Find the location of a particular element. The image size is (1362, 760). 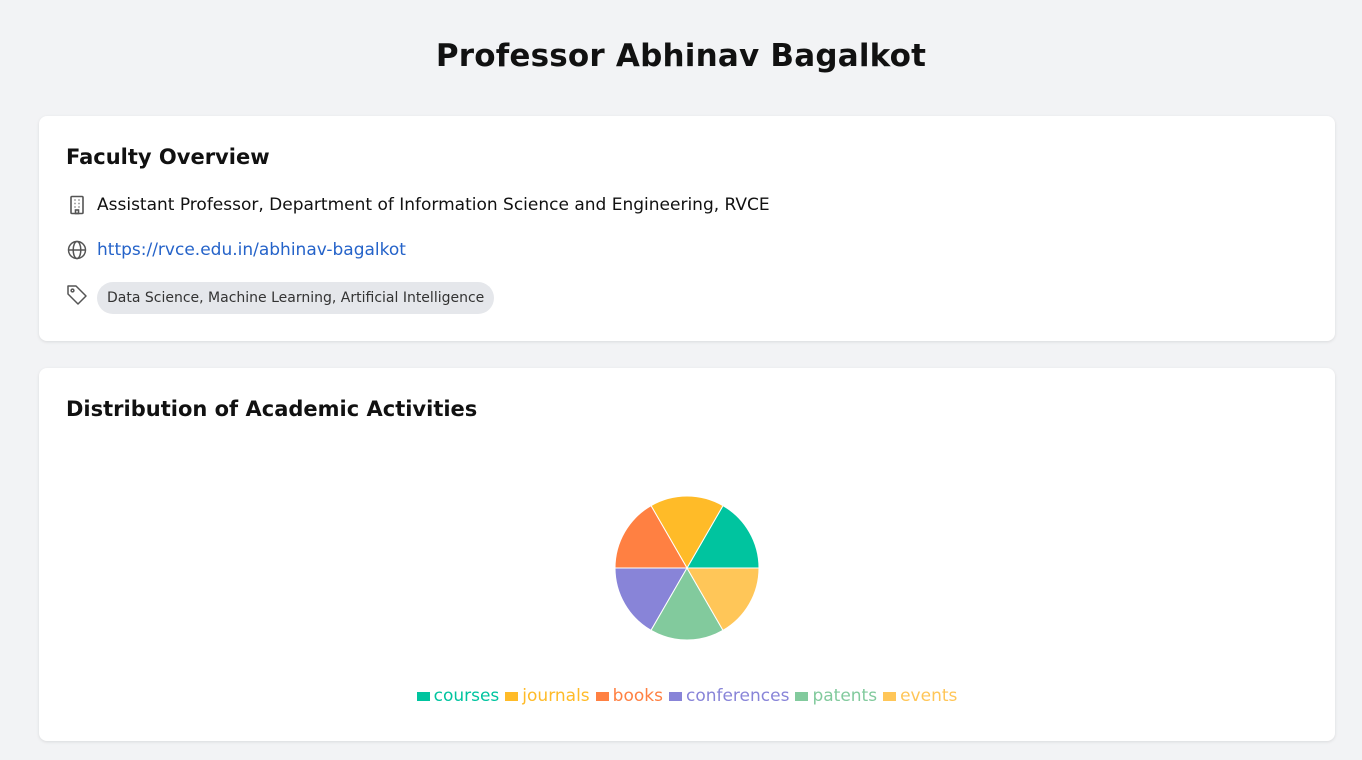

legend-item-courses: courses is located at coordinates (458, 696).